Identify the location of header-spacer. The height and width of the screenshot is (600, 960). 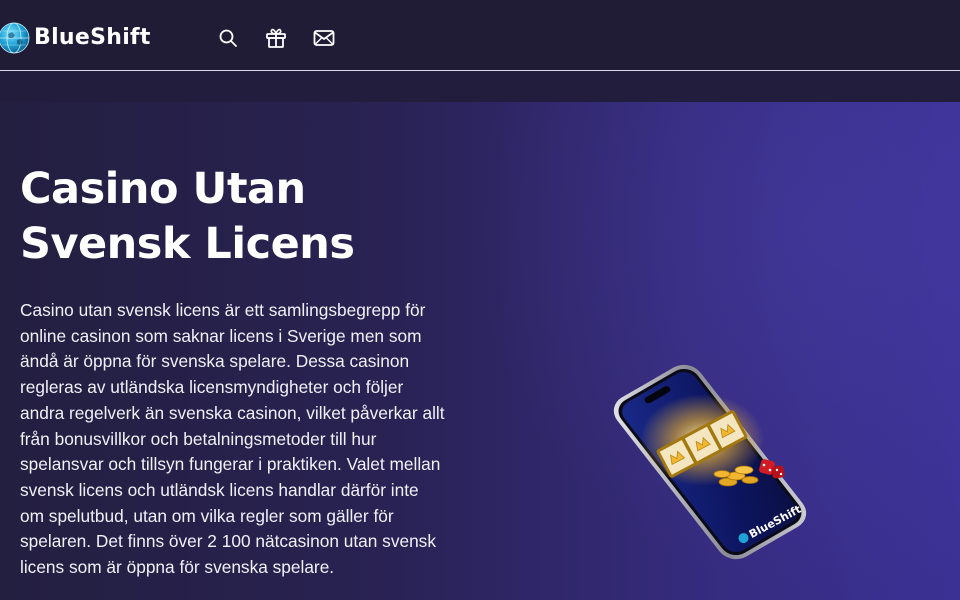
(480, 86).